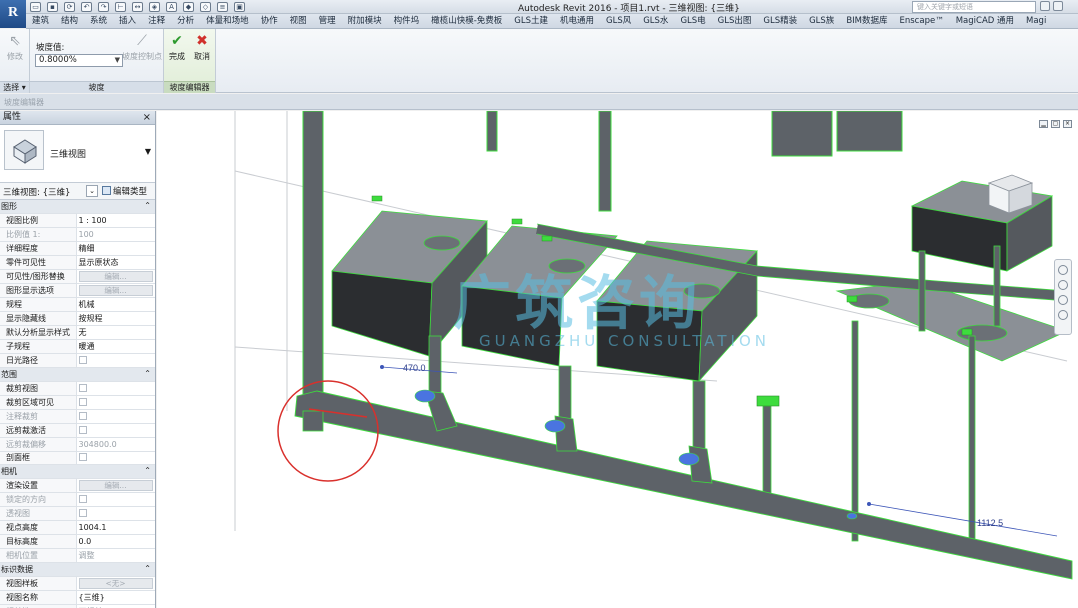 Image resolution: width=1078 pixels, height=608 pixels. Describe the element at coordinates (185, 21) in the screenshot. I see `ribbon-tab: 分析` at that location.